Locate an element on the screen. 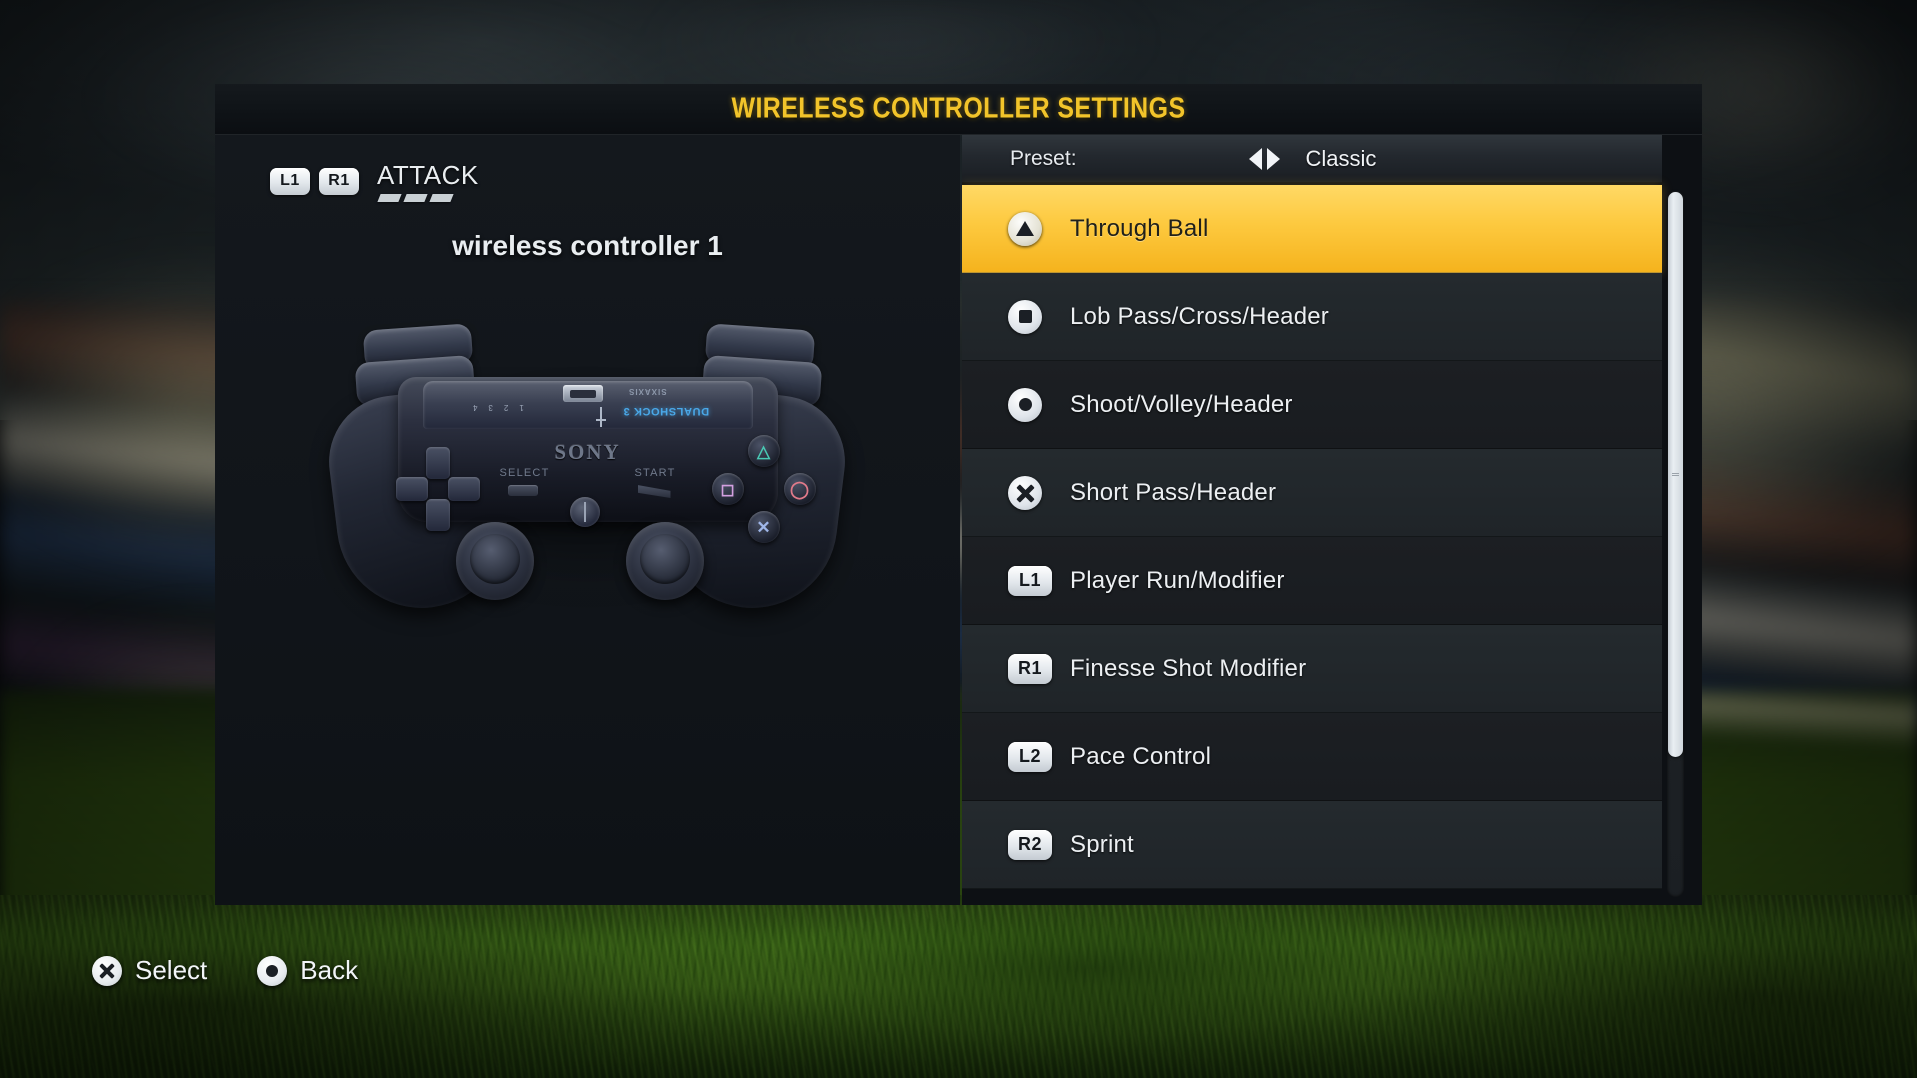  preset-selector: Preset: Classic is located at coordinates (1312, 159).